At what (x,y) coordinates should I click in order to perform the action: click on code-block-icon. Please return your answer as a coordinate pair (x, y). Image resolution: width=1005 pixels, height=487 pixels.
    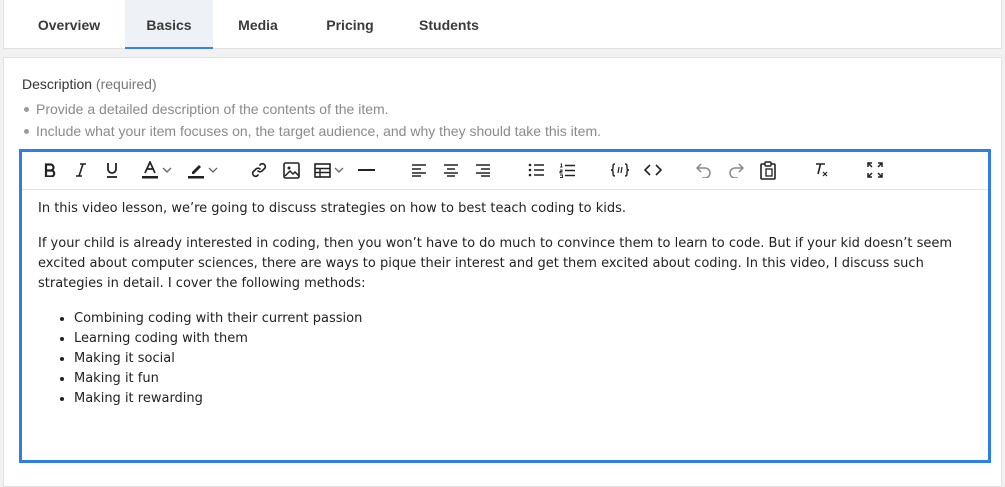
    Looking at the image, I should click on (620, 170).